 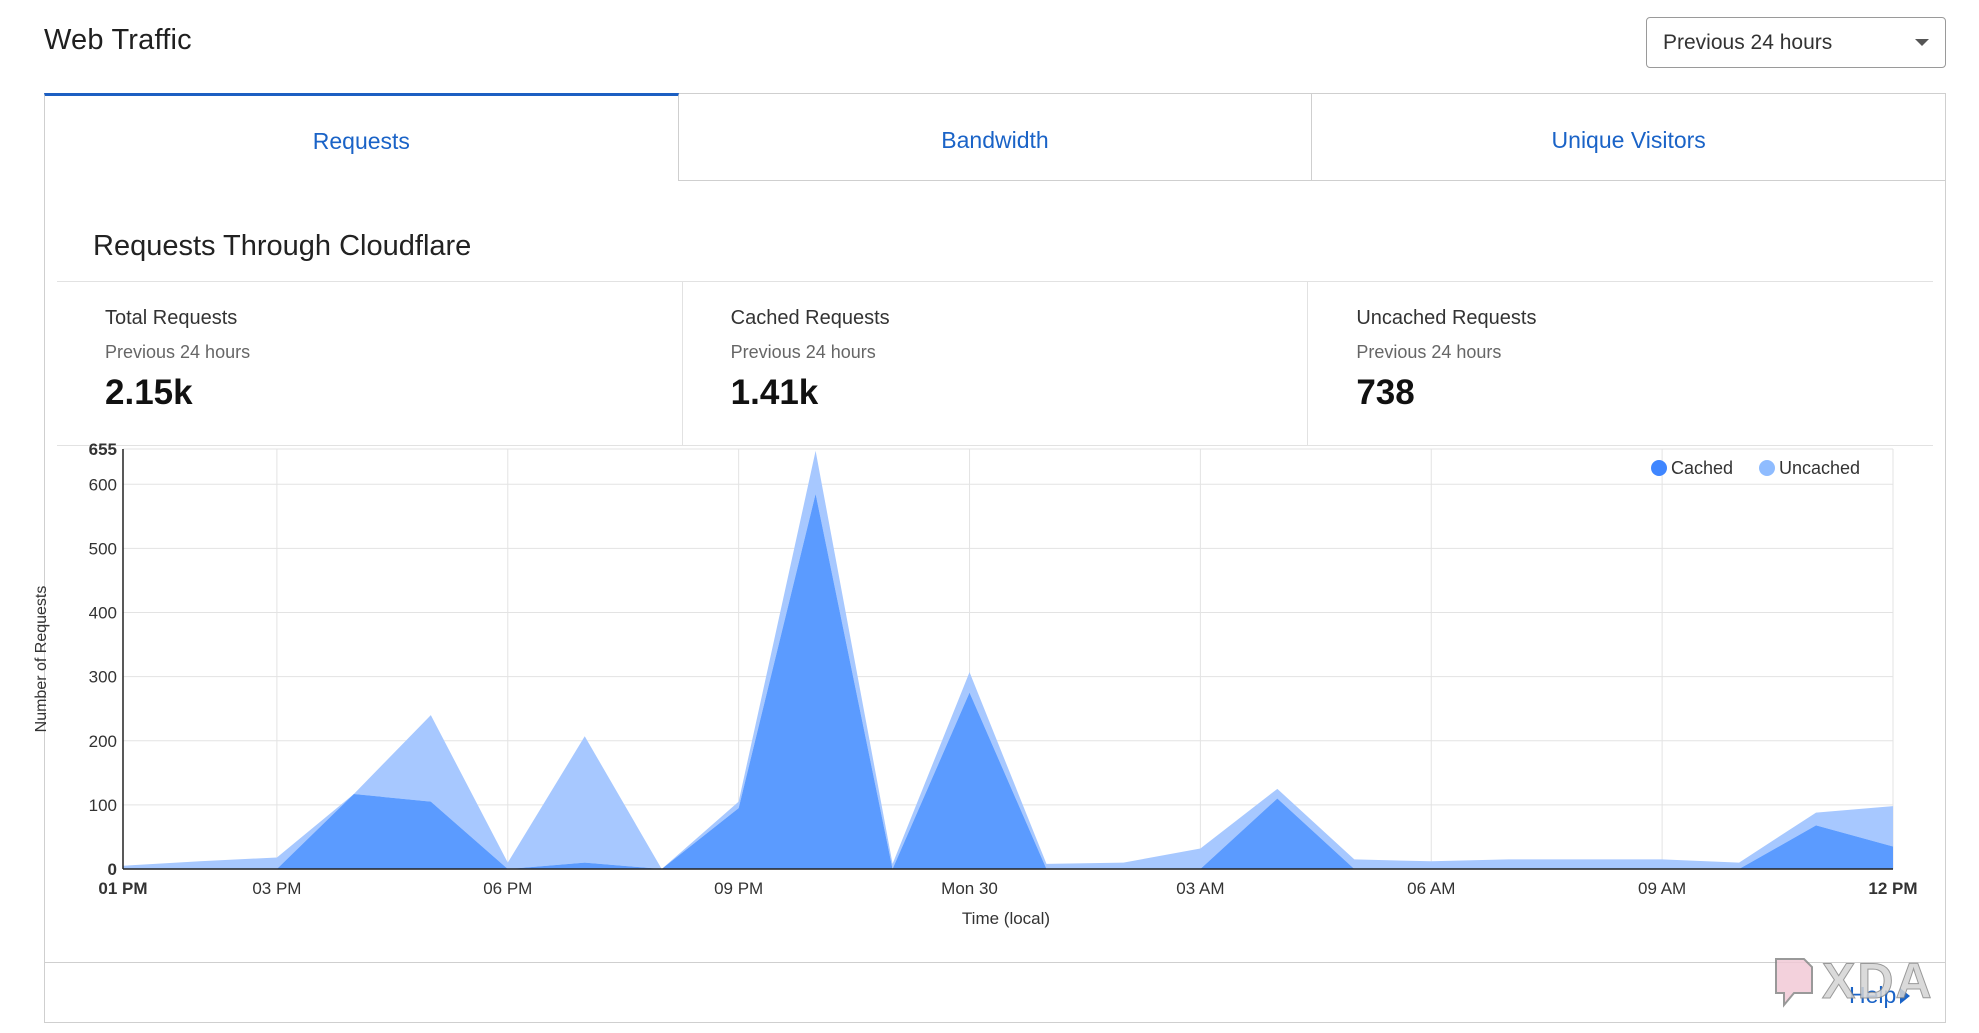 I want to click on x-tick-label: 01 PM, so click(x=122, y=888).